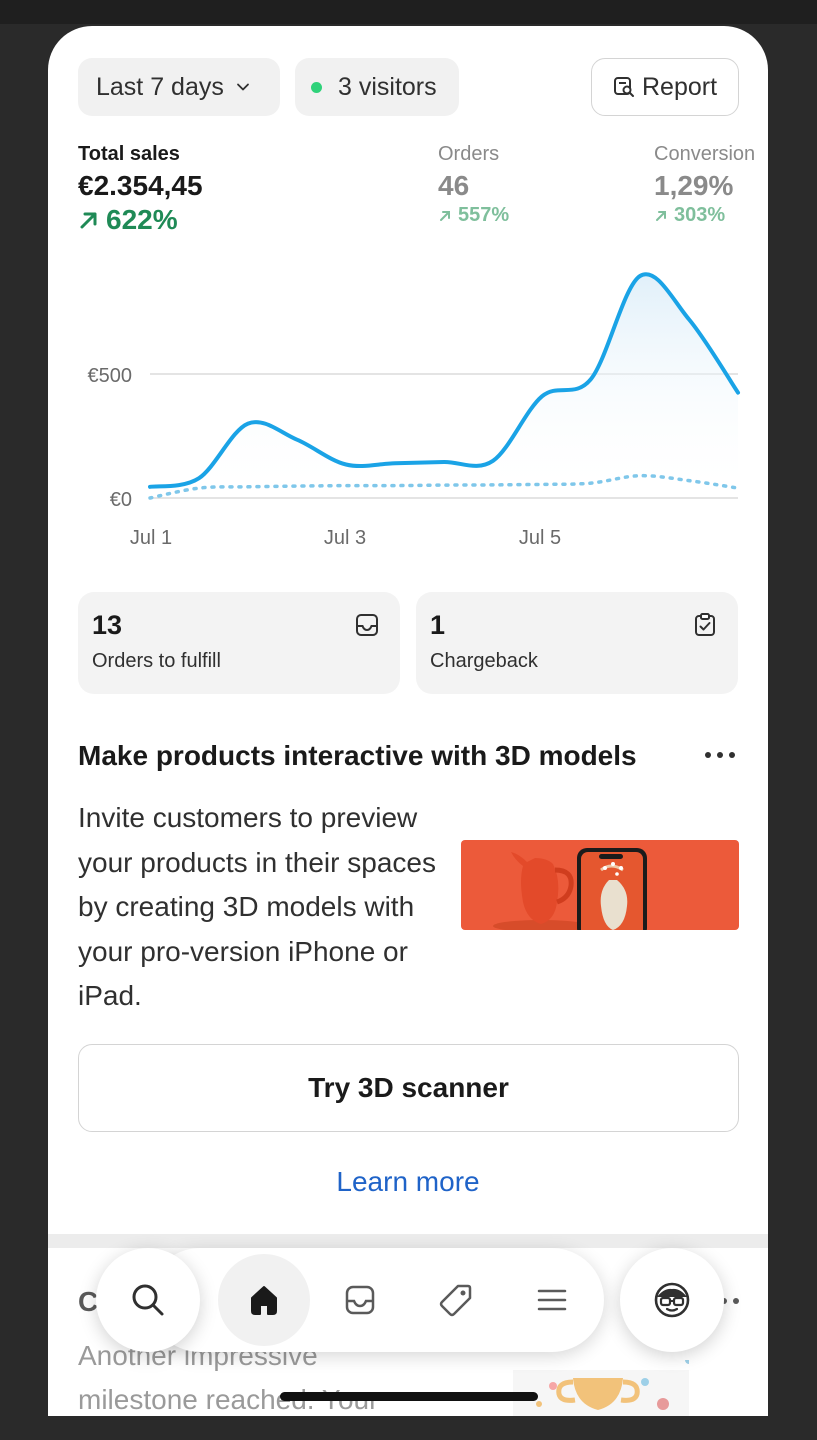 This screenshot has width=817, height=1440. What do you see at coordinates (473, 215) in the screenshot?
I see `metric-delta: 557%` at bounding box center [473, 215].